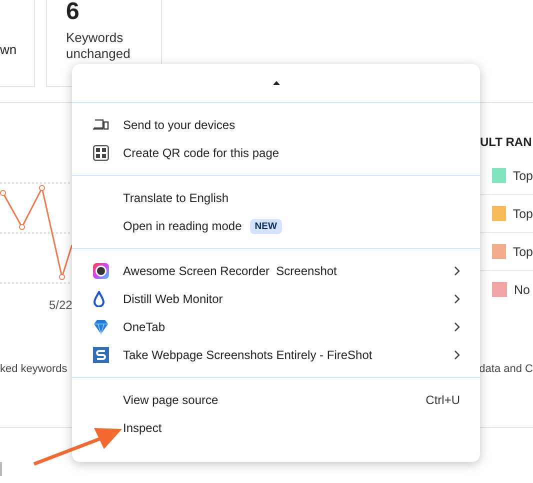  What do you see at coordinates (101, 125) in the screenshot?
I see `devices-icon` at bounding box center [101, 125].